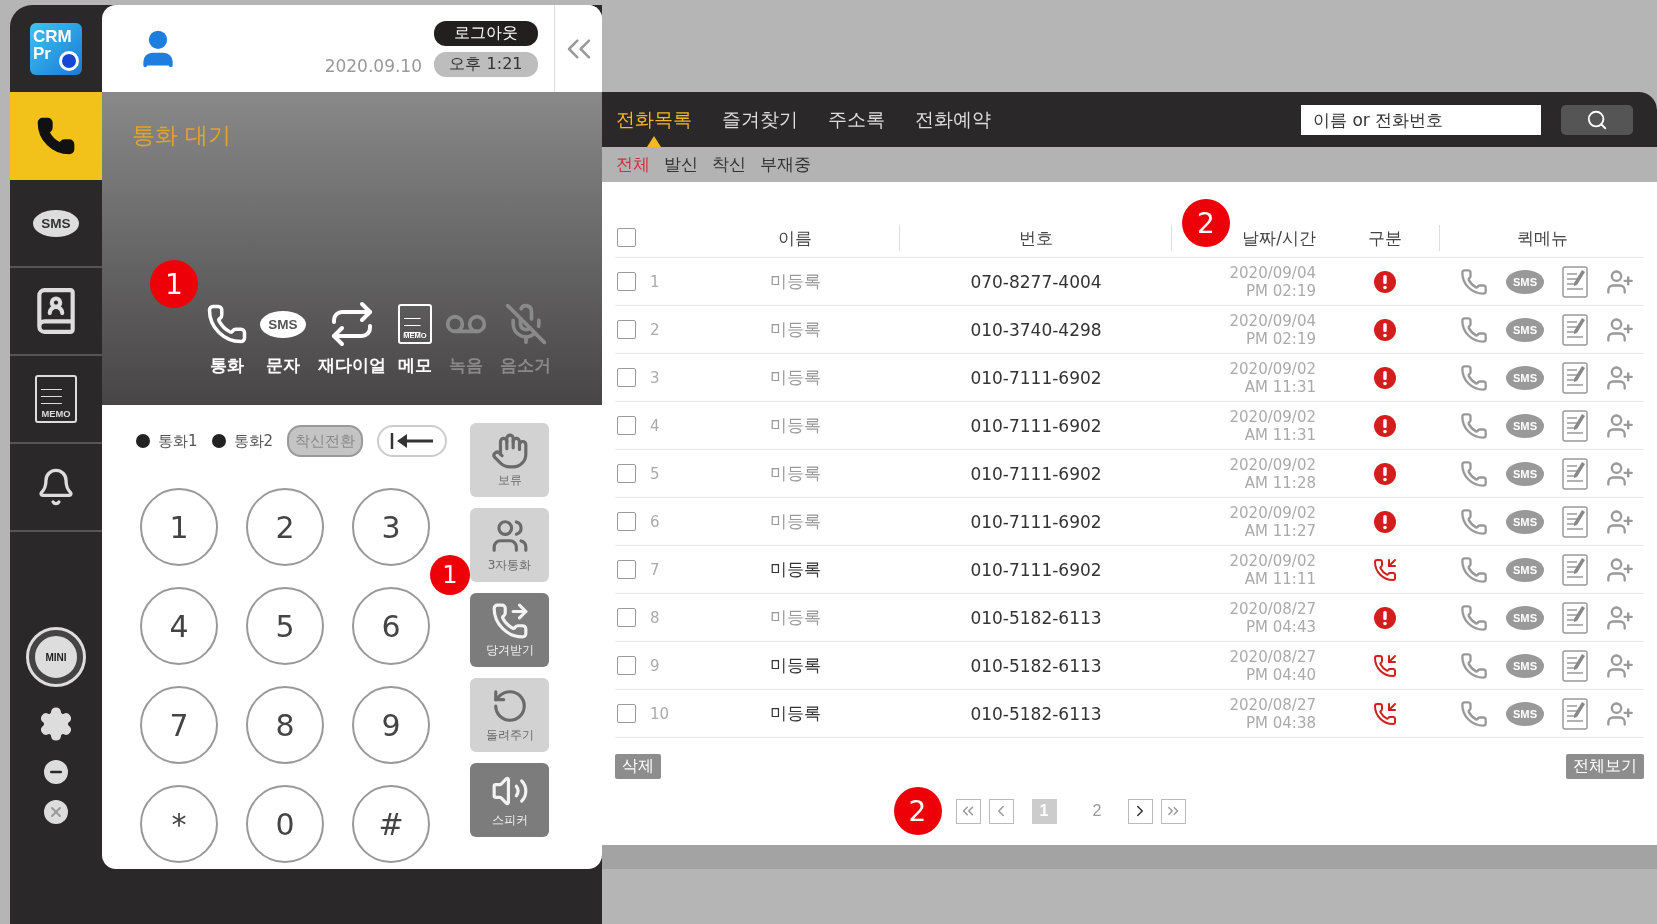  Describe the element at coordinates (285, 725) in the screenshot. I see `keypad-key: 8` at that location.